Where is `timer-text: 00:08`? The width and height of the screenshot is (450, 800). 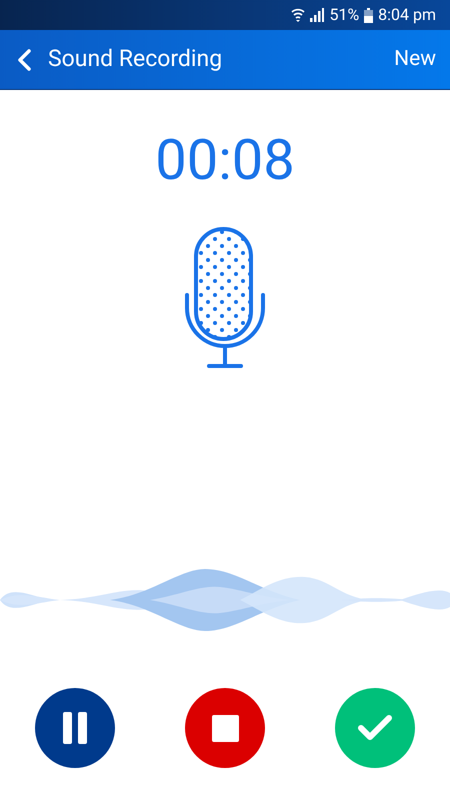 timer-text: 00:08 is located at coordinates (225, 160).